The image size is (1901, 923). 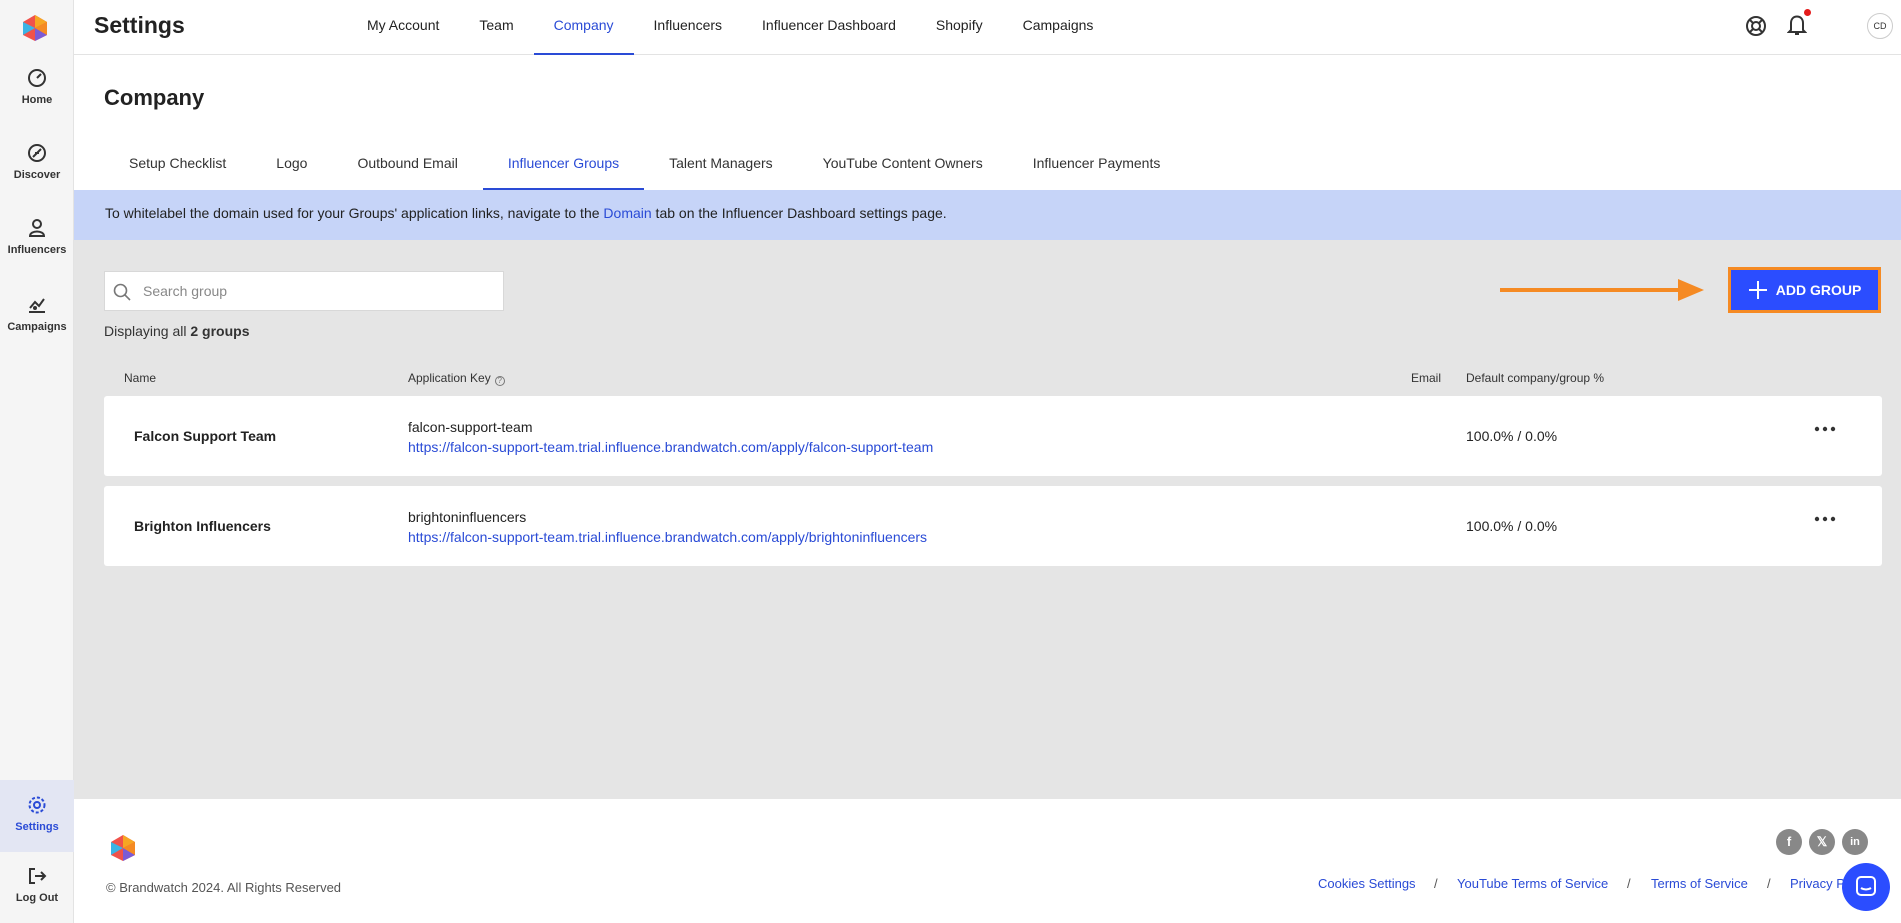 I want to click on notification-dot, so click(x=1807, y=12).